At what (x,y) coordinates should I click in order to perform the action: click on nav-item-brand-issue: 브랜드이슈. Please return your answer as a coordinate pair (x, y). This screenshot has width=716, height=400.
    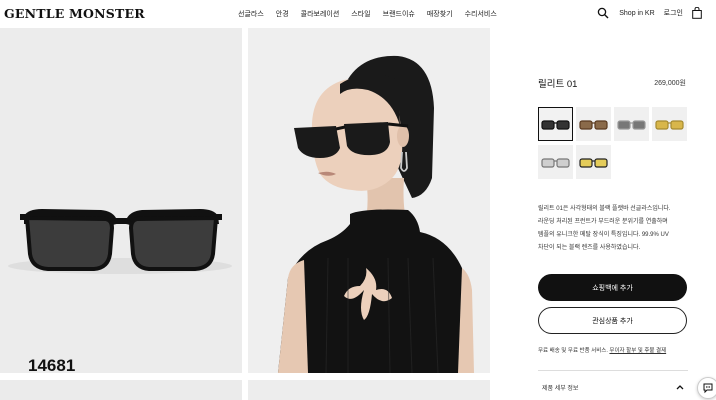
    Looking at the image, I should click on (399, 14).